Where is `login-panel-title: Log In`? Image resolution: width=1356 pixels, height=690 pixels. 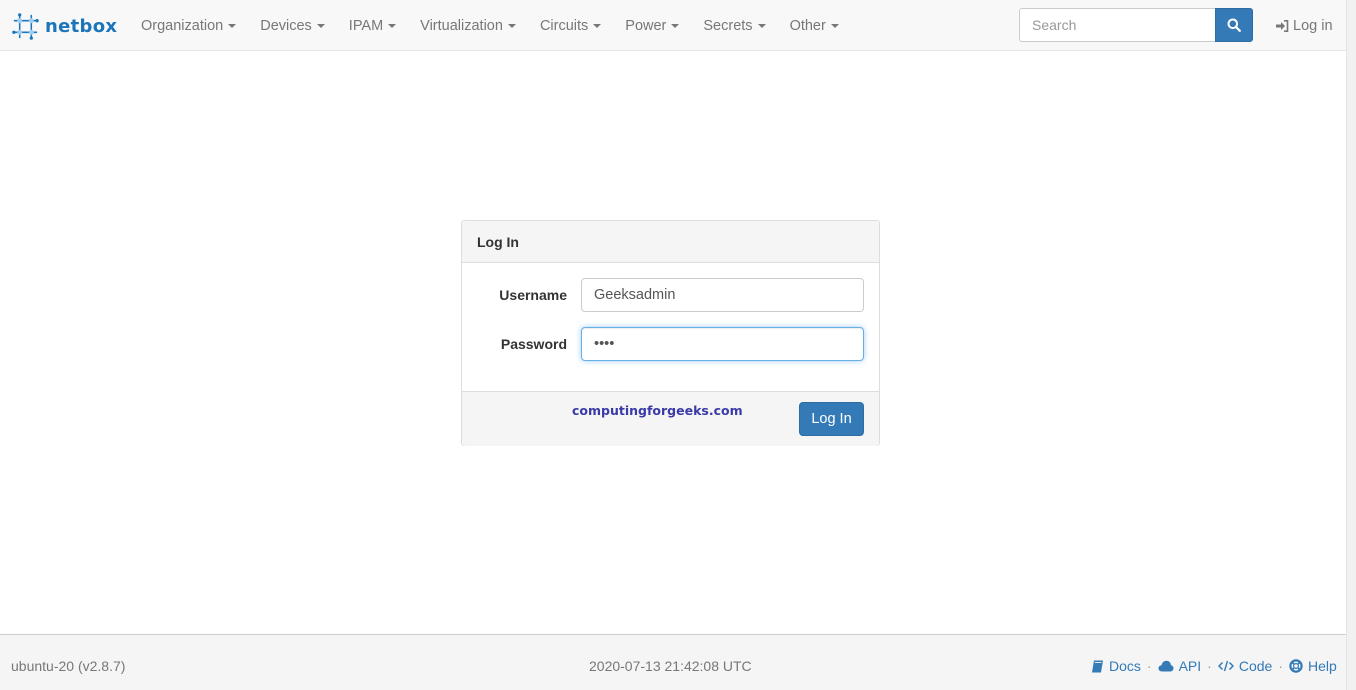 login-panel-title: Log In is located at coordinates (670, 242).